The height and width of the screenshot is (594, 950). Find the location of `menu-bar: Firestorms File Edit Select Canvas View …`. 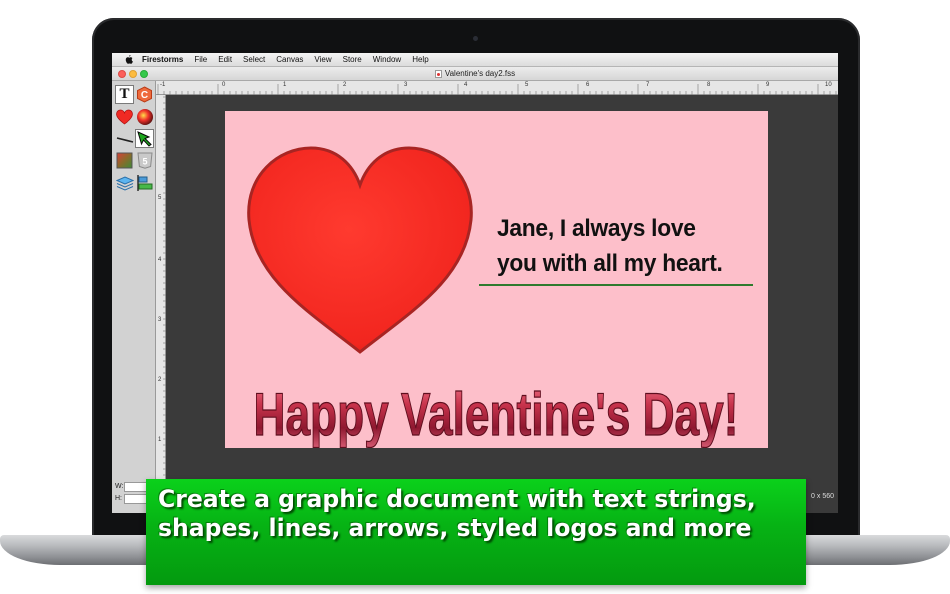

menu-bar: Firestorms File Edit Select Canvas View … is located at coordinates (475, 60).